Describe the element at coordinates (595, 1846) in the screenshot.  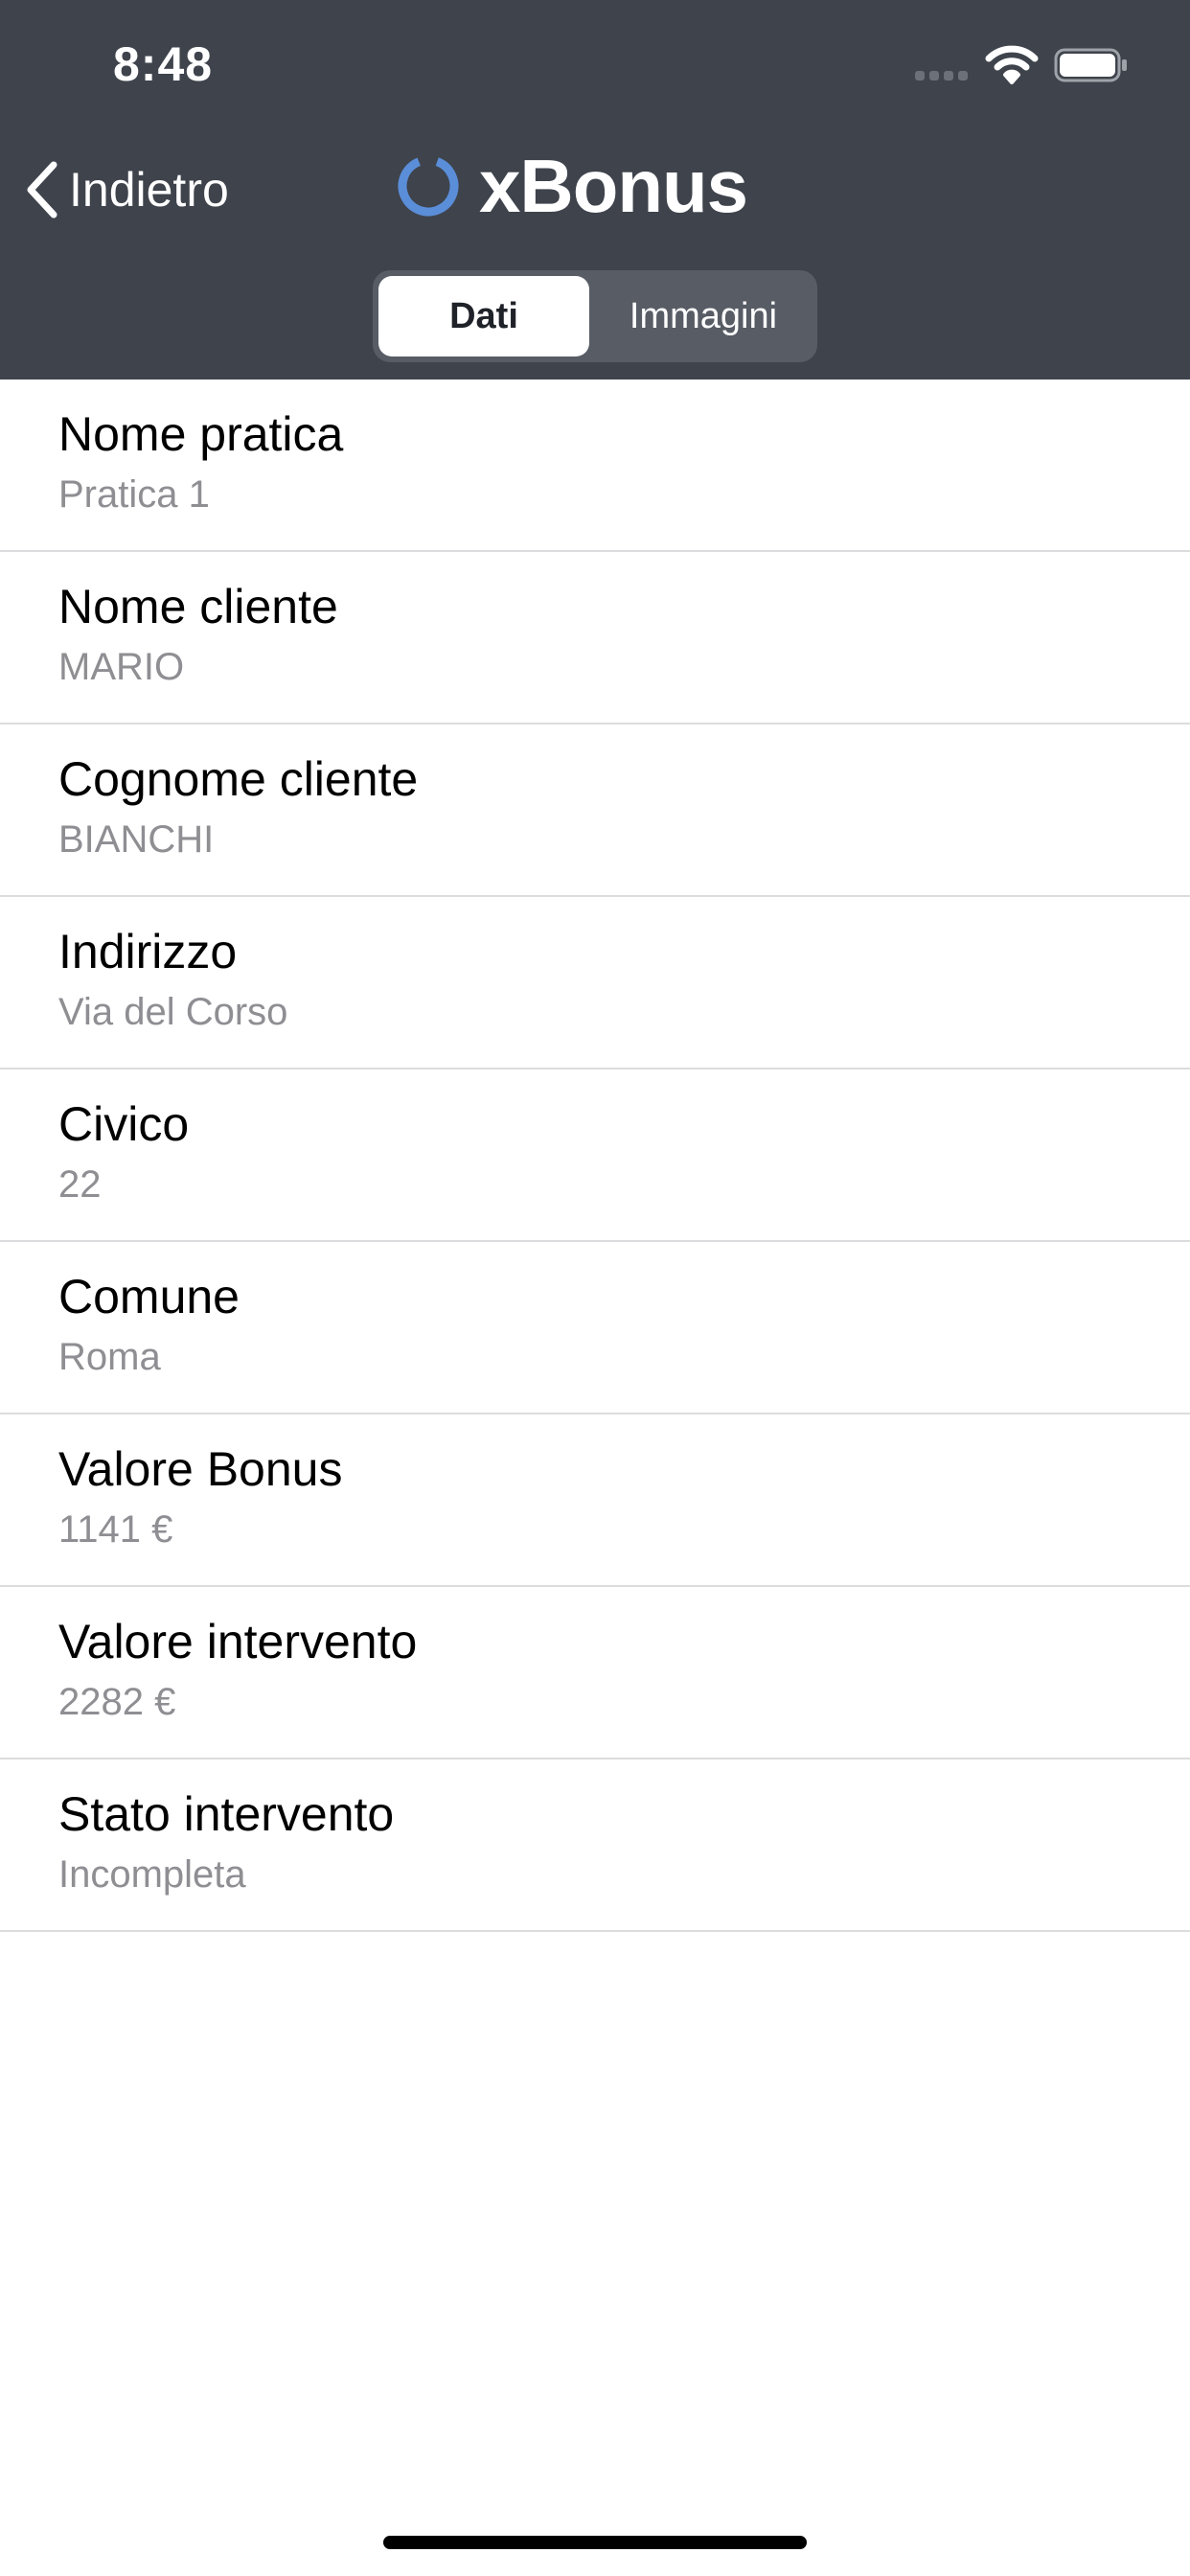
I see `list-item-stato-intervento: Stato intervento Incompleta` at that location.